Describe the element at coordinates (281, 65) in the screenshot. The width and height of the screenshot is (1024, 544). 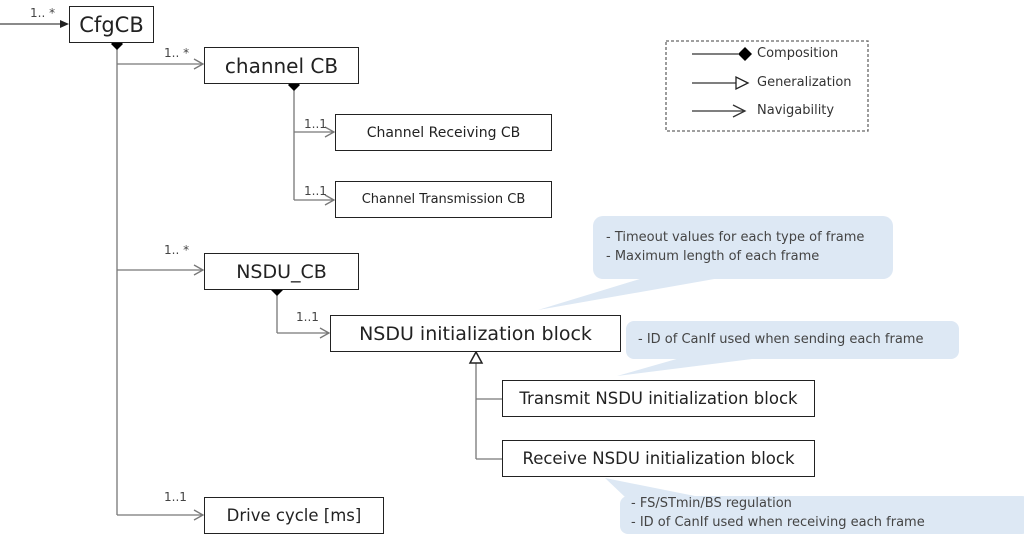
I see `block-channel-cb: channel CB` at that location.